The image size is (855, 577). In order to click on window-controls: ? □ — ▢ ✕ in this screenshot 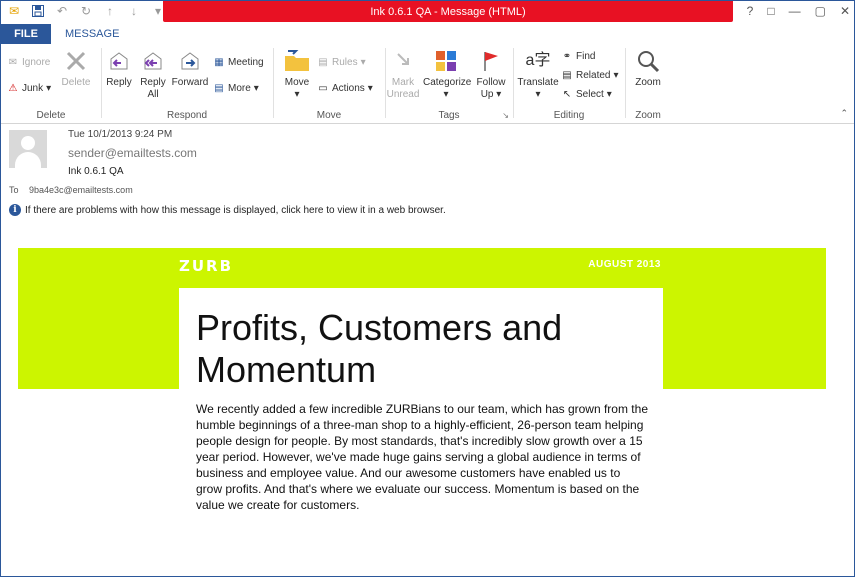, I will do `click(798, 11)`.